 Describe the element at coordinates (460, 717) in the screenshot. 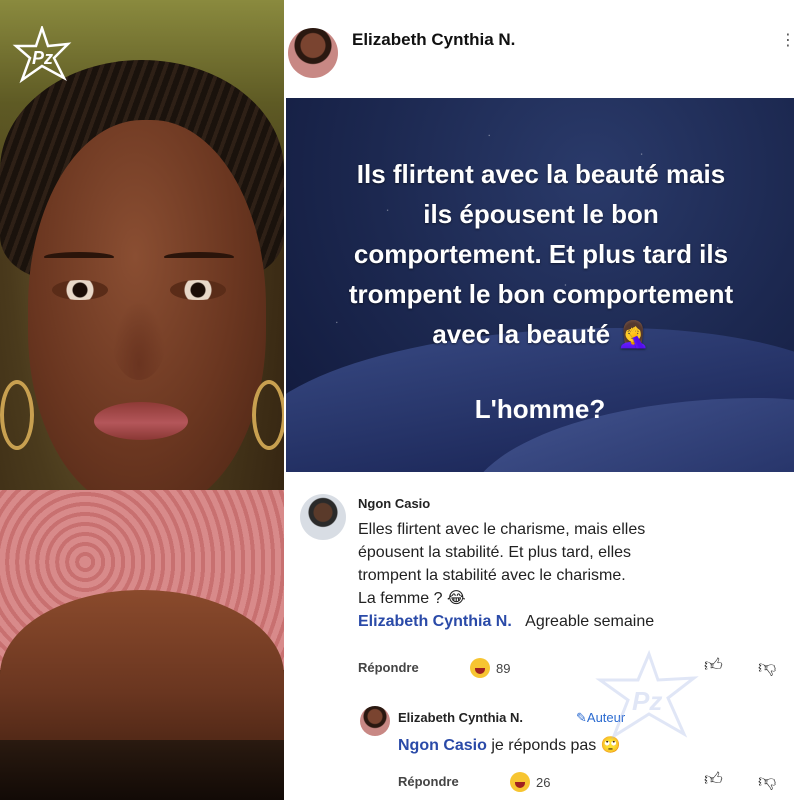

I see `reply-author-name: Elizabeth Cynthia N.` at that location.